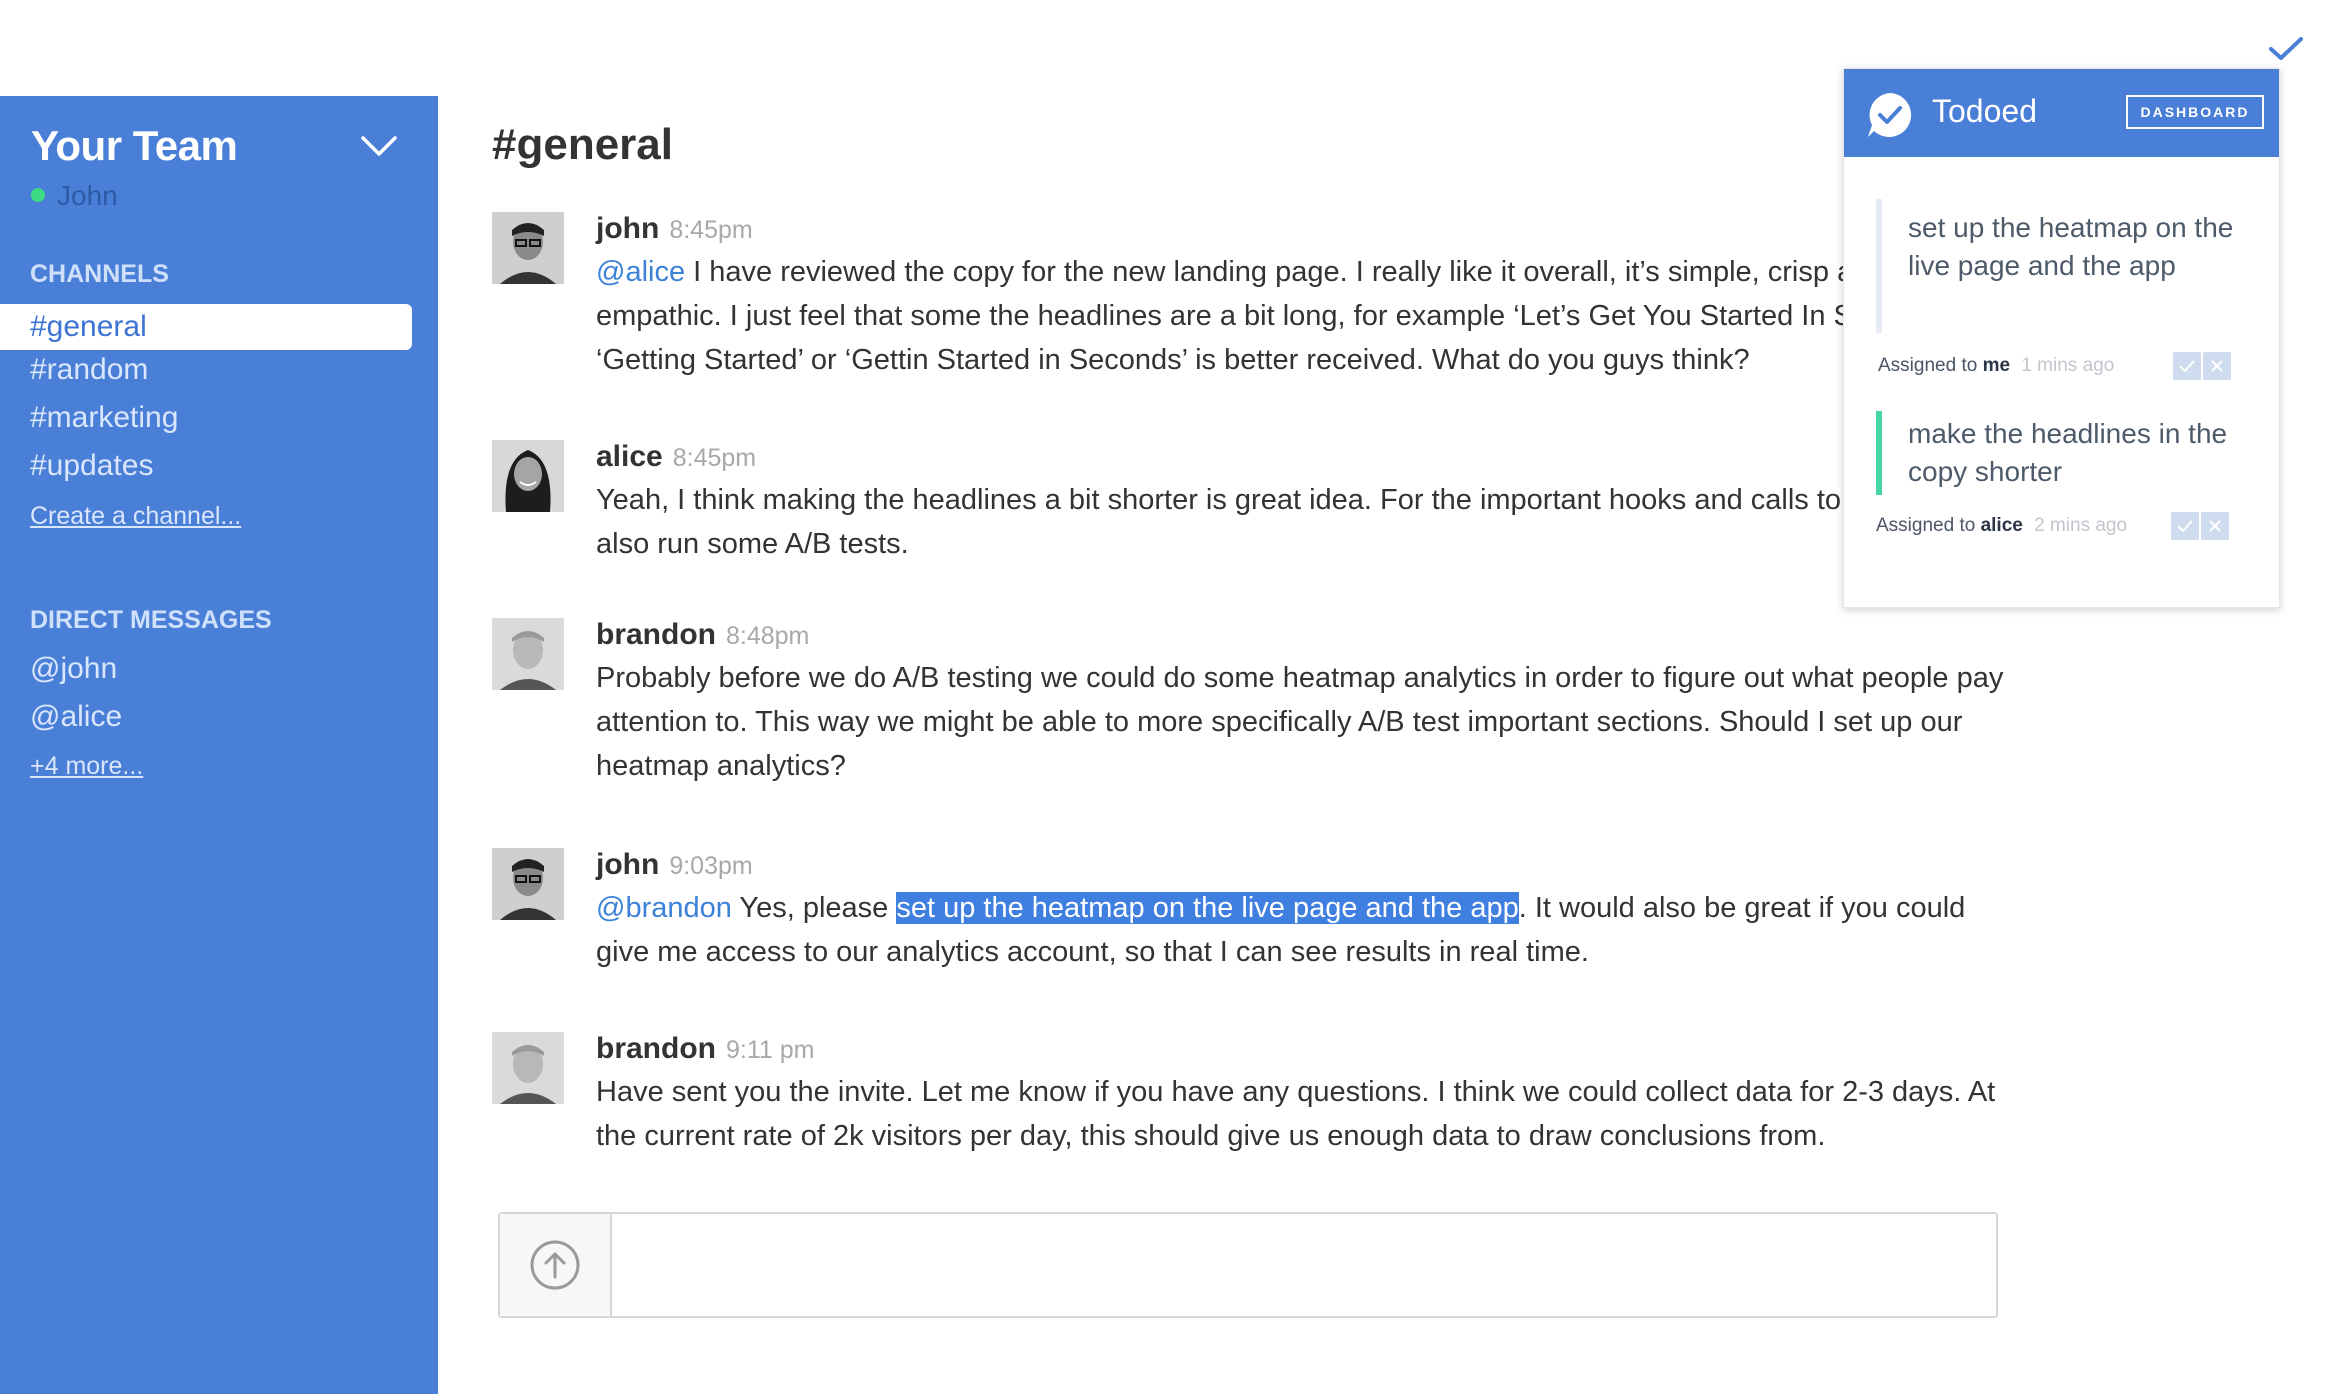 The height and width of the screenshot is (1394, 2340). I want to click on current-user-name: John, so click(87, 195).